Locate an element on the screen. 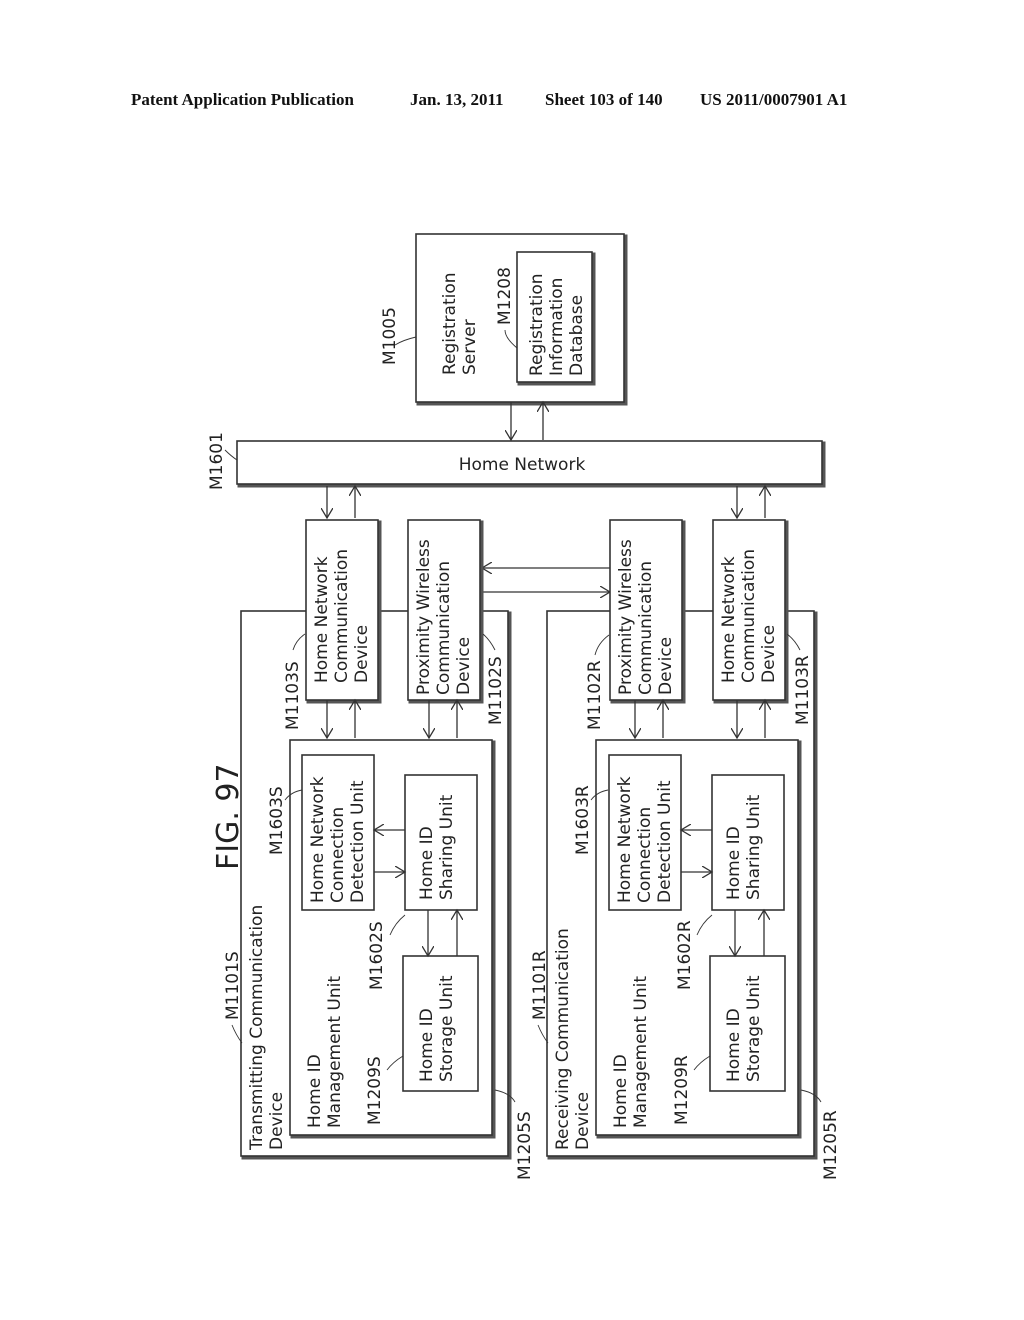 The height and width of the screenshot is (1320, 1024). rx-detect-label-2: Connection is located at coordinates (645, 855).